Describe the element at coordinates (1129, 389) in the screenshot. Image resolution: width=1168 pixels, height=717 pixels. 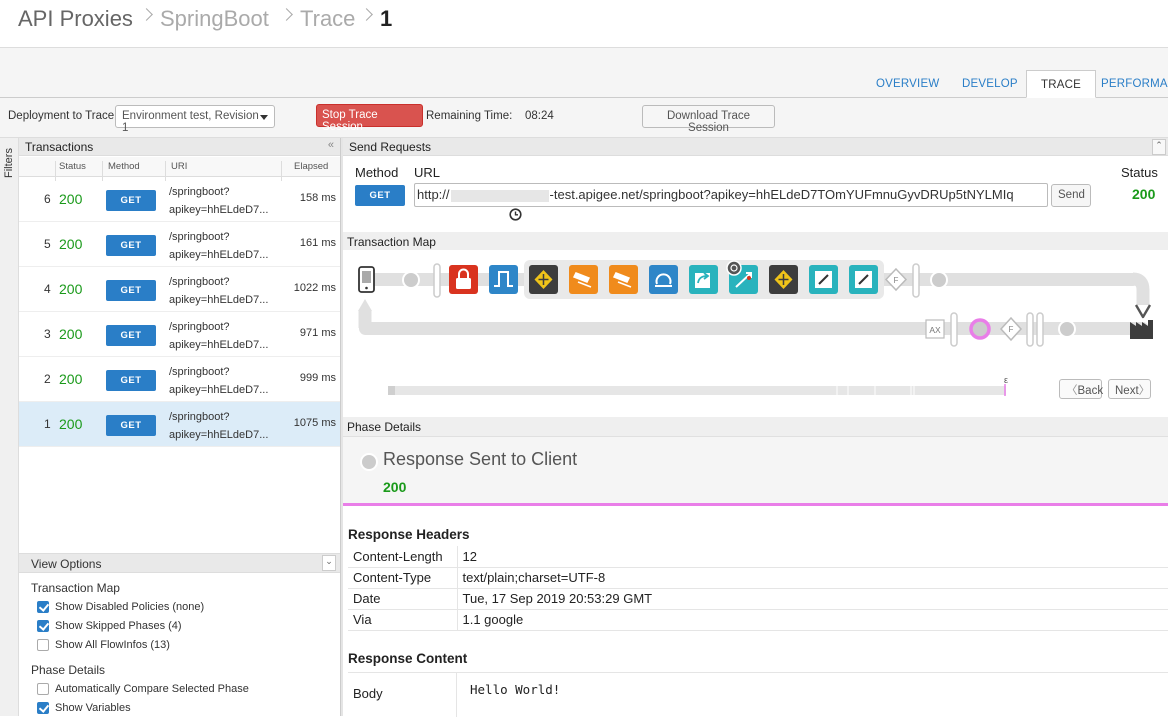
I see `next-button: Next〉` at that location.